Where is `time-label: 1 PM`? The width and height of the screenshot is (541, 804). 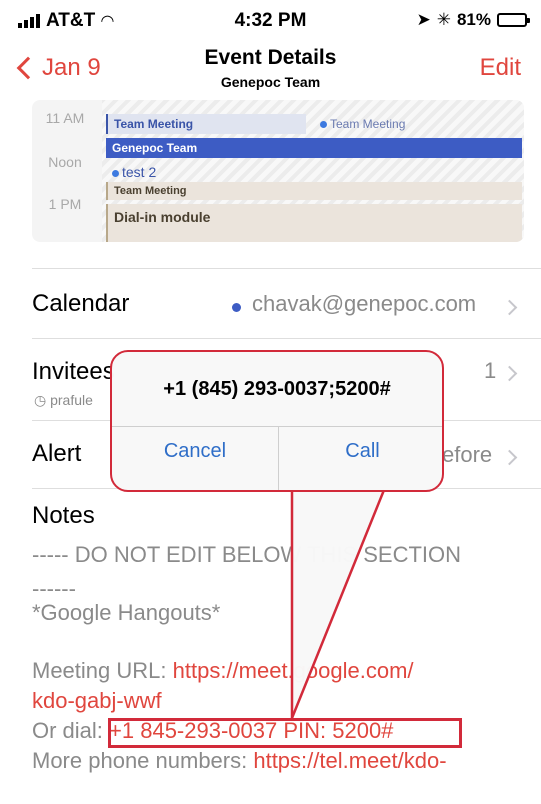 time-label: 1 PM is located at coordinates (65, 204).